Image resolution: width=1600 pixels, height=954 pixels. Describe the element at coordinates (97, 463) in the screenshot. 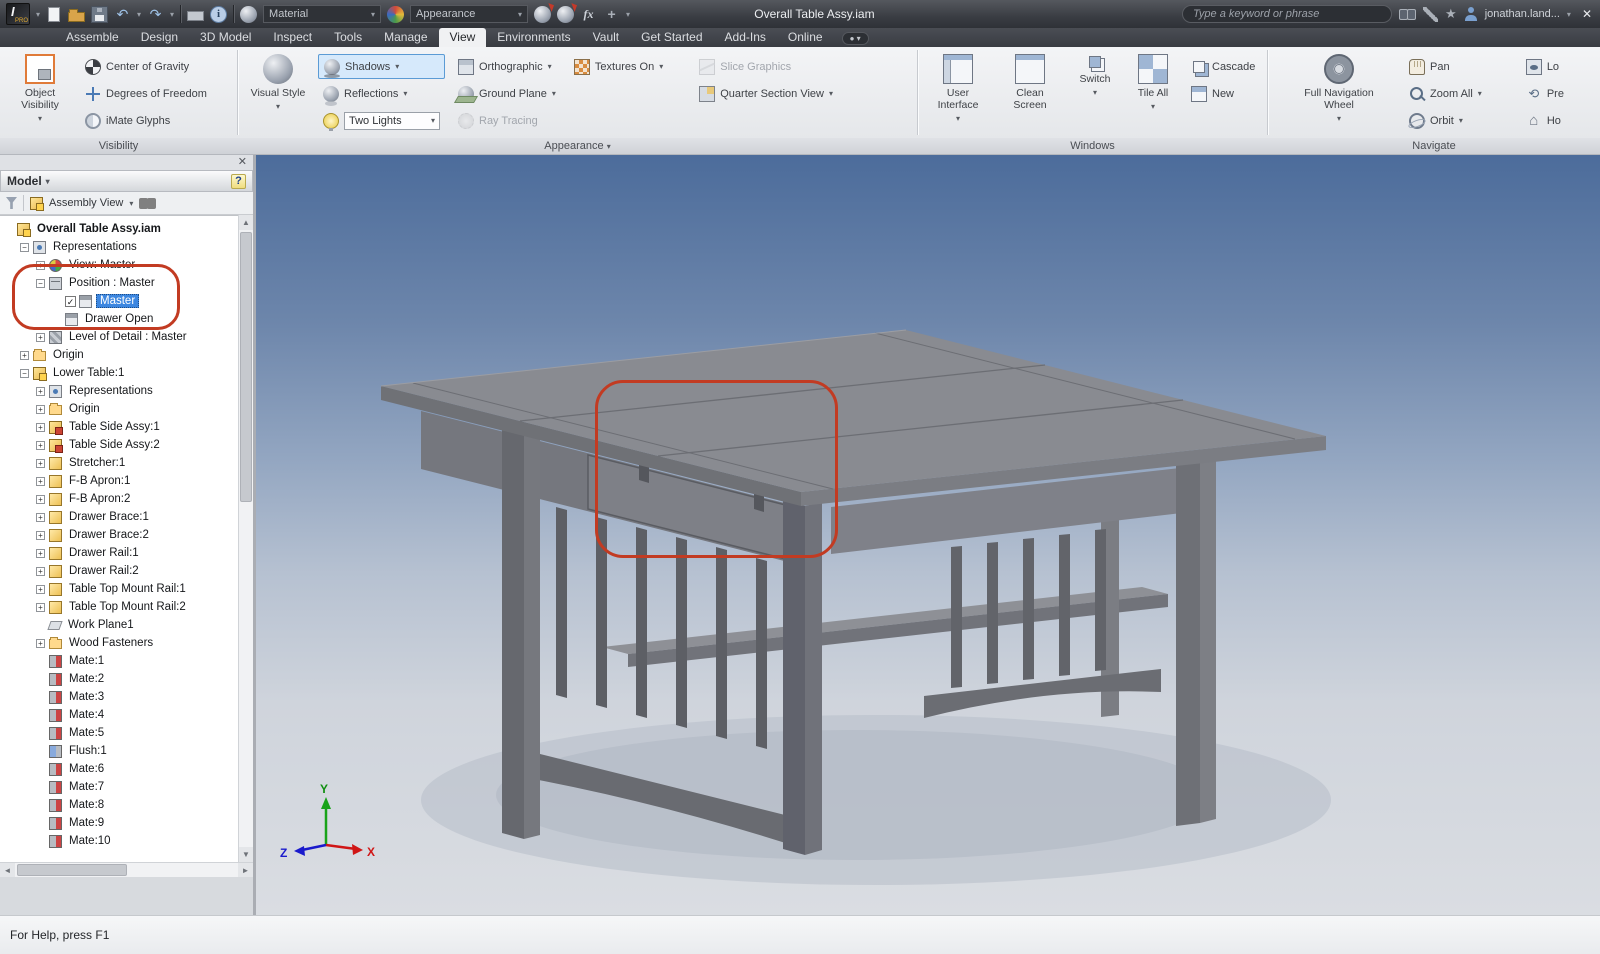

I see `tree-item-label: Stretcher:1` at that location.